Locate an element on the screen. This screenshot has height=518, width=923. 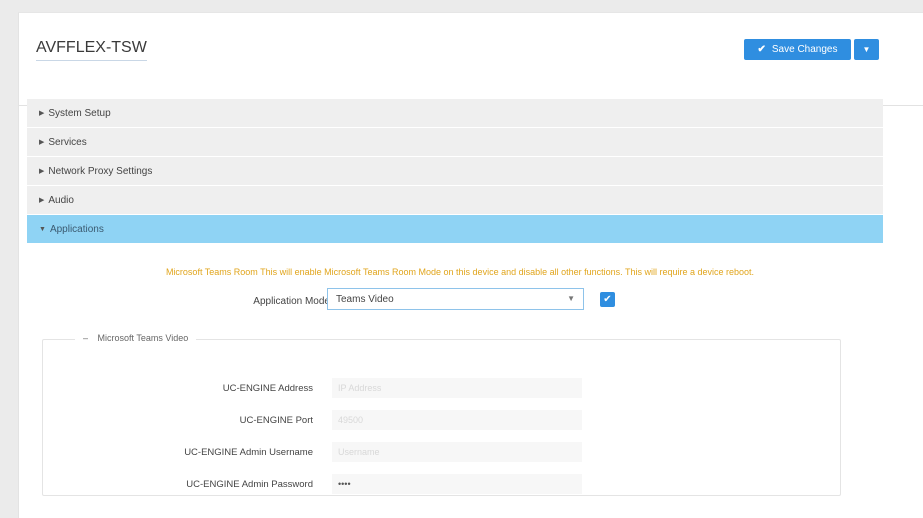
uc-engine-port-label: UC-ENGINE Port is located at coordinates (276, 420).